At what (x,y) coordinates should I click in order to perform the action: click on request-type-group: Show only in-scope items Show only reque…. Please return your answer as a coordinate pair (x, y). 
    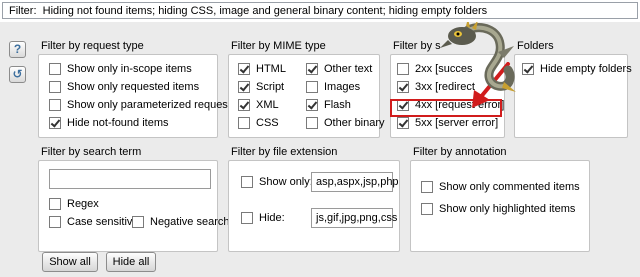
    Looking at the image, I should click on (137, 96).